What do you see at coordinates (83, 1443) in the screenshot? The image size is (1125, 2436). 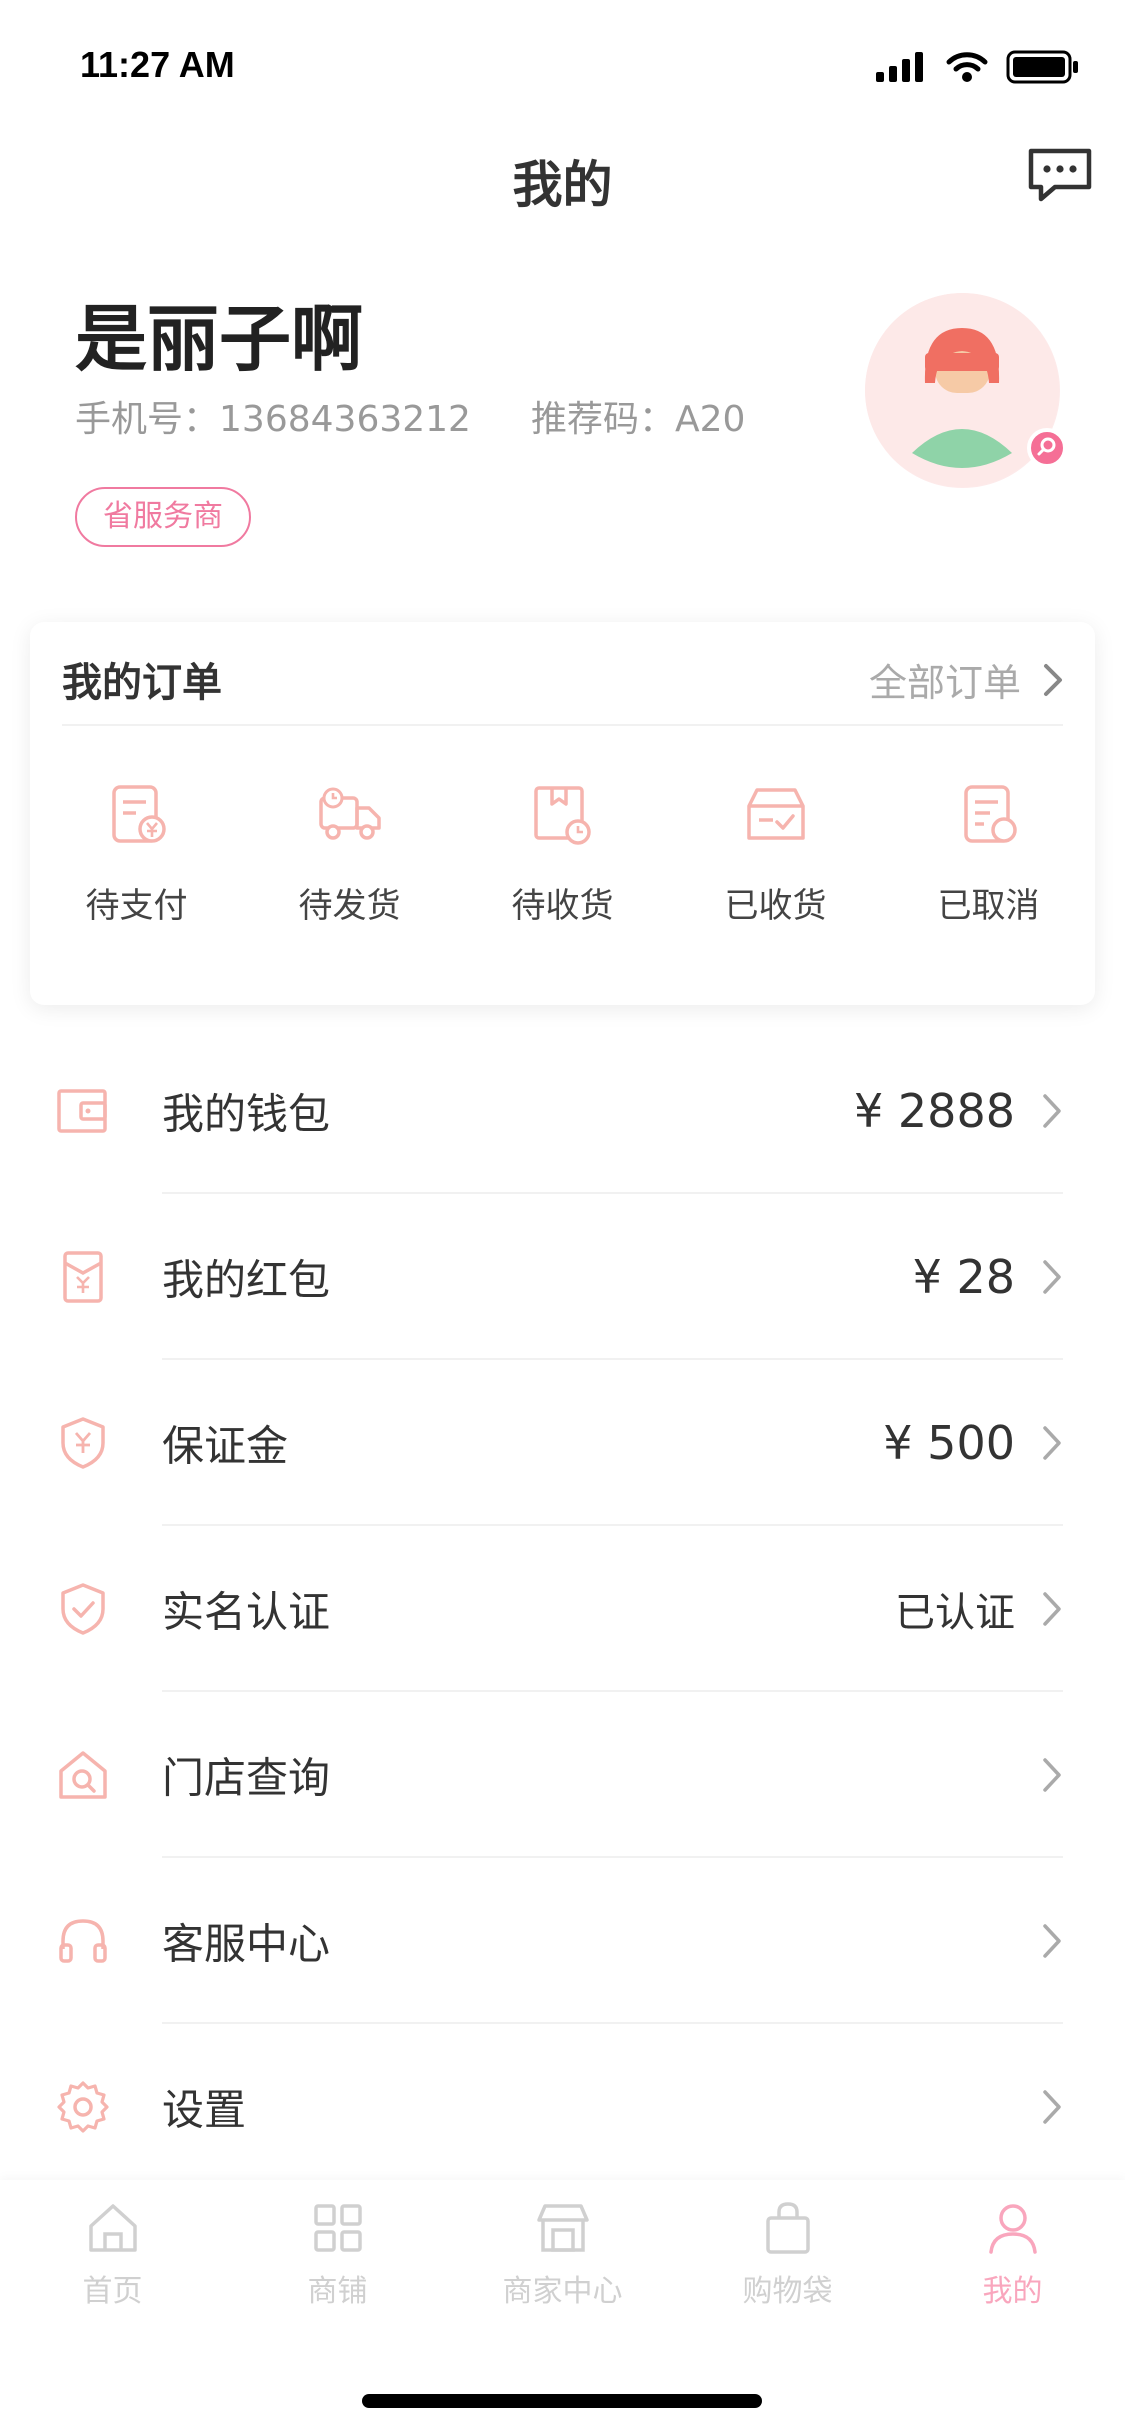 I see `shield-yen-icon` at bounding box center [83, 1443].